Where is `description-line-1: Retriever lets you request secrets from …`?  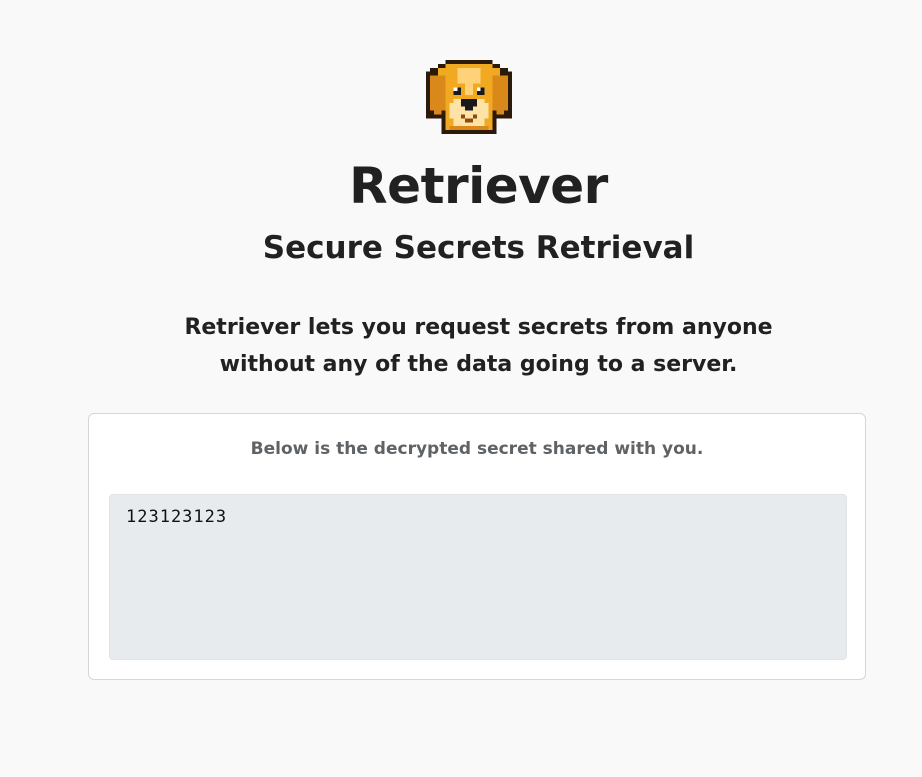 description-line-1: Retriever lets you request secrets from … is located at coordinates (478, 327).